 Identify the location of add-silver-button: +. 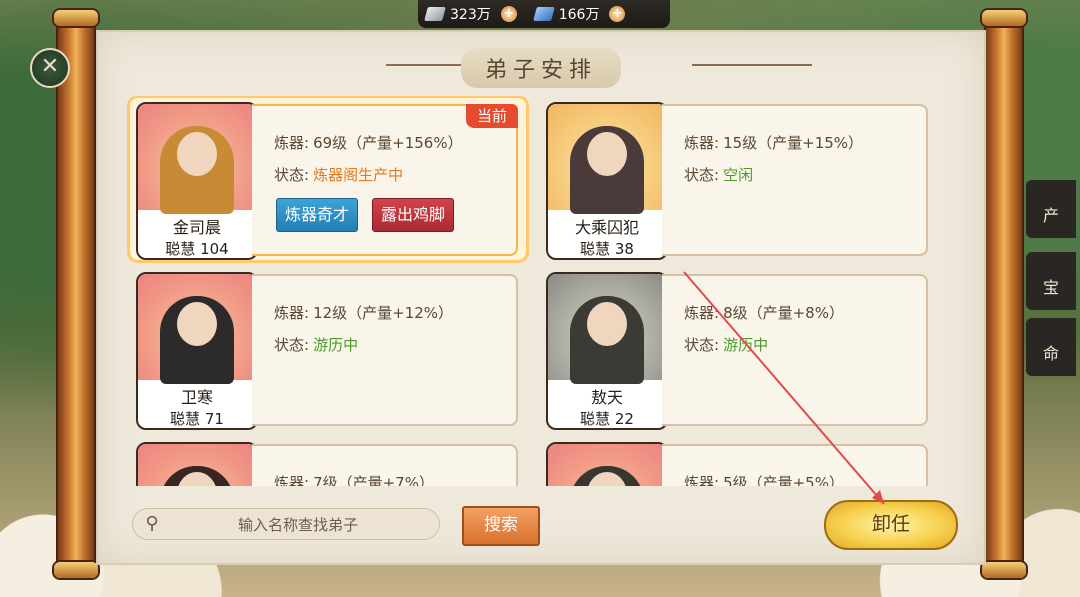
(508, 14).